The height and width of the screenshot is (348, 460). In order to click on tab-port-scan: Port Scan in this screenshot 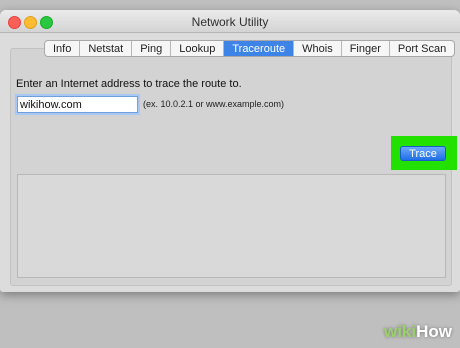, I will do `click(422, 48)`.